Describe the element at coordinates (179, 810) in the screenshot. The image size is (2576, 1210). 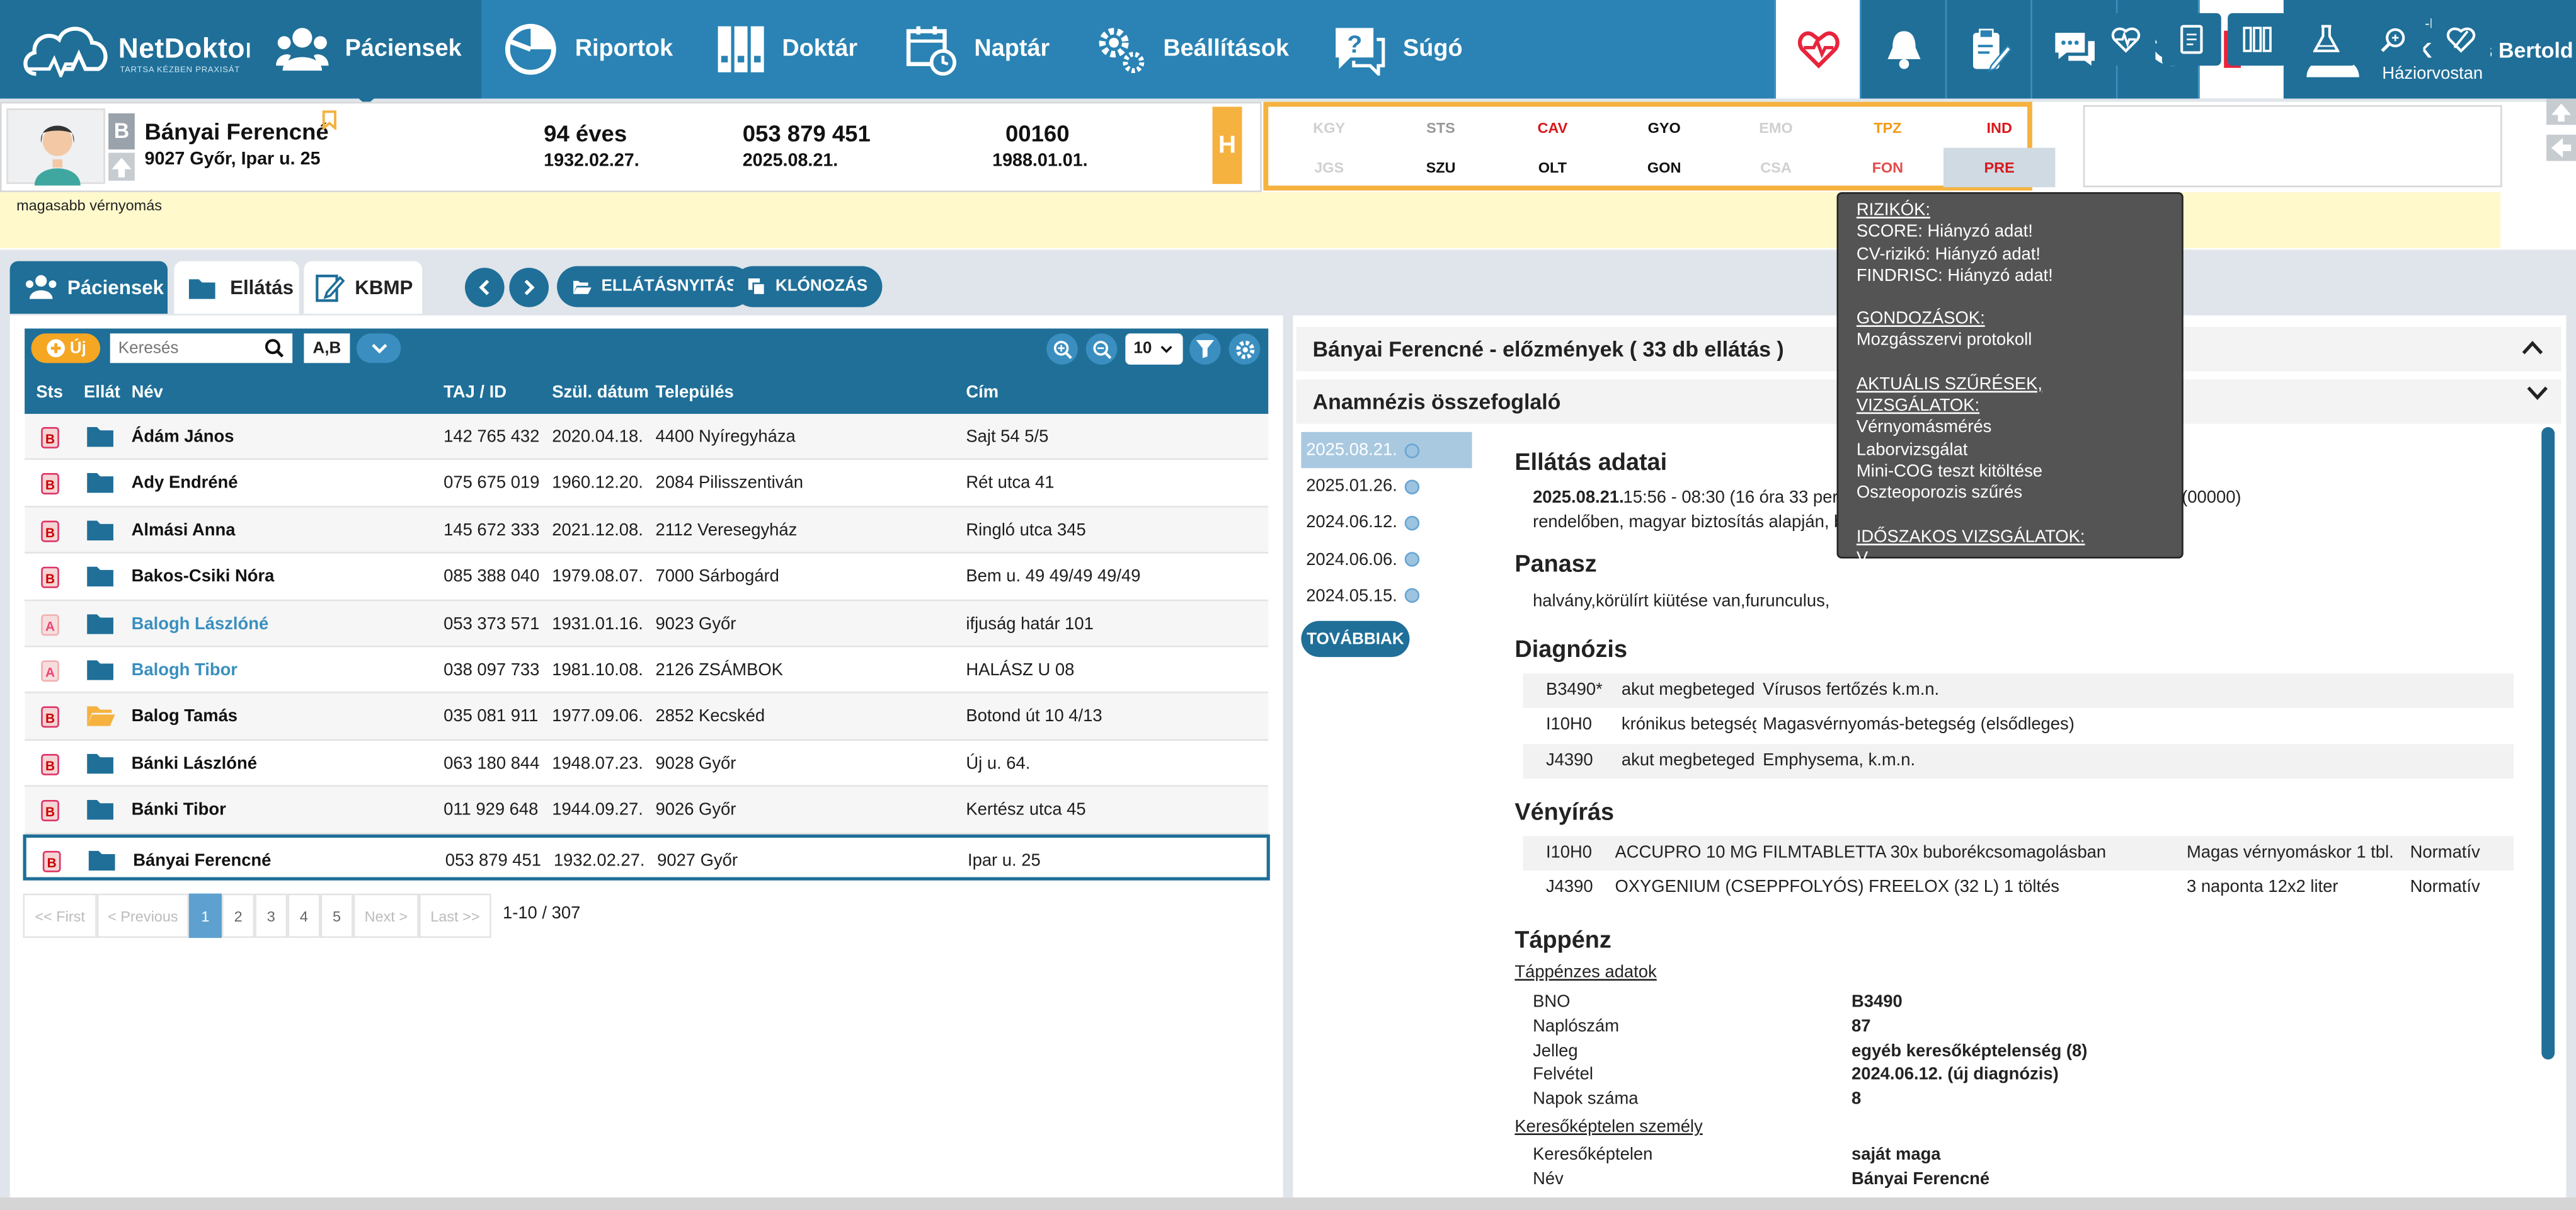
I see `patient-name-cell: Bánki Tibor` at that location.